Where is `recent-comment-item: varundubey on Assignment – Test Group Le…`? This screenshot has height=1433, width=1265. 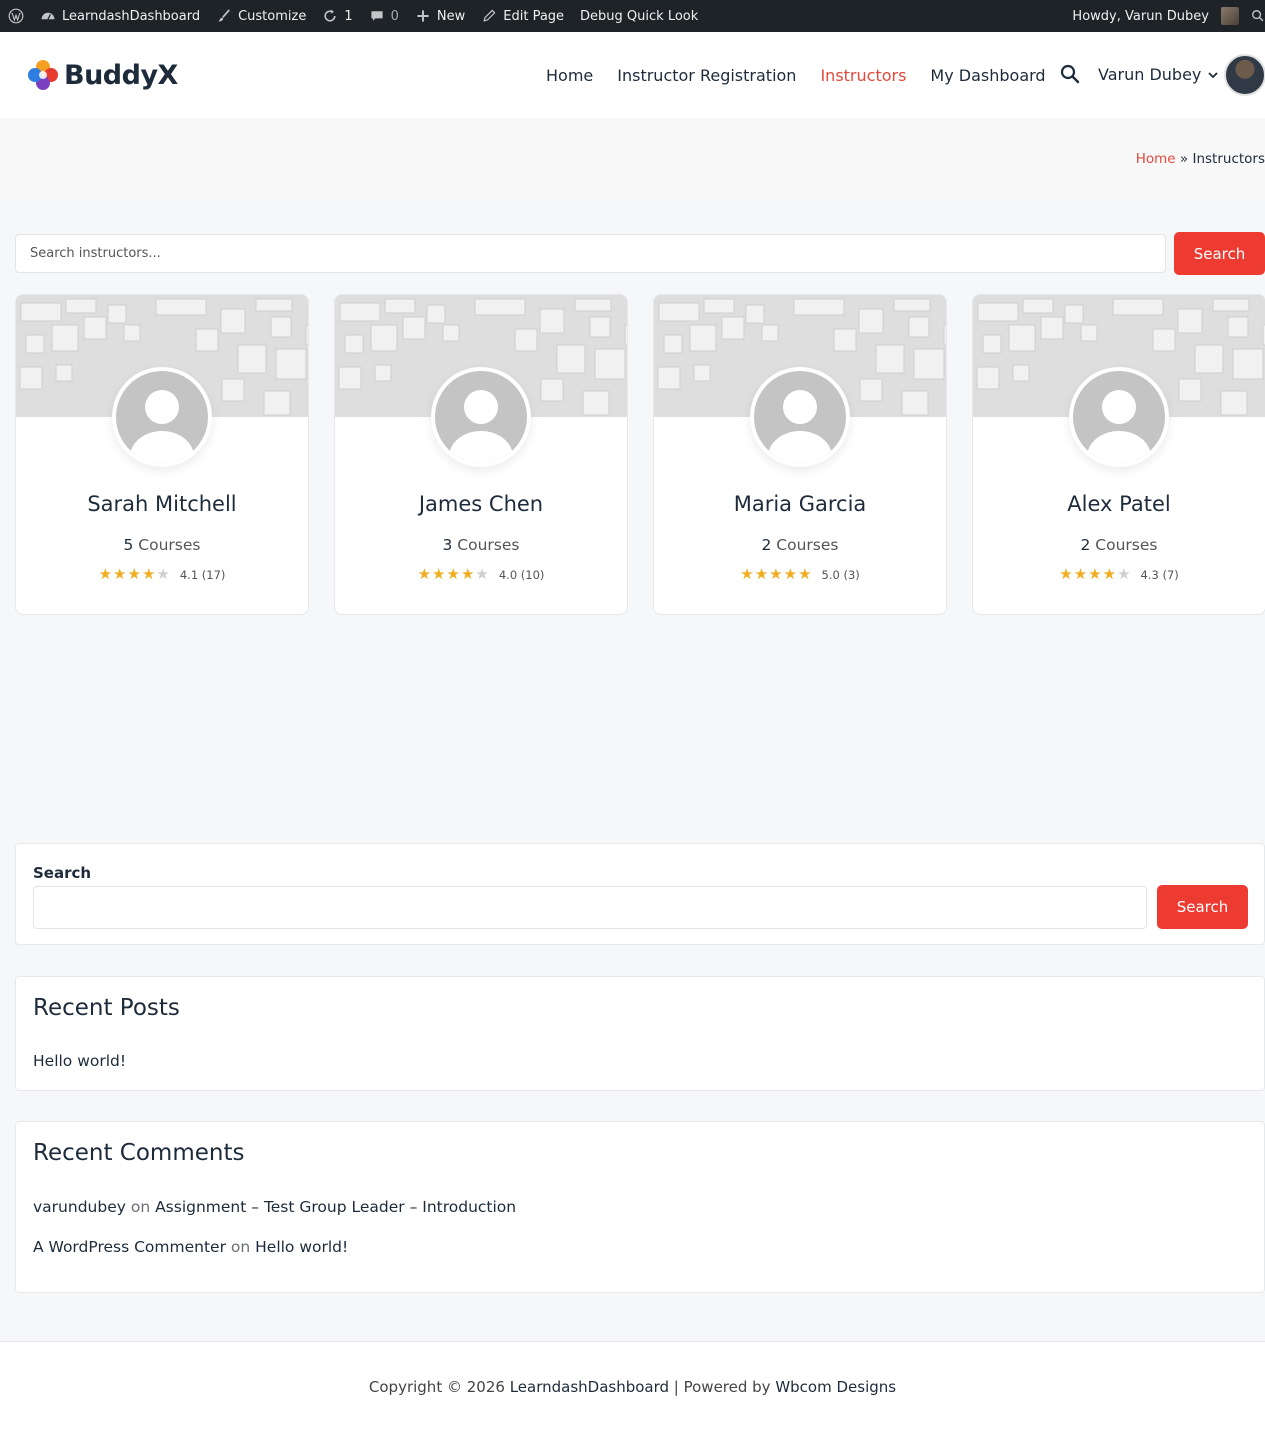 recent-comment-item: varundubey on Assignment – Test Group Le… is located at coordinates (275, 1207).